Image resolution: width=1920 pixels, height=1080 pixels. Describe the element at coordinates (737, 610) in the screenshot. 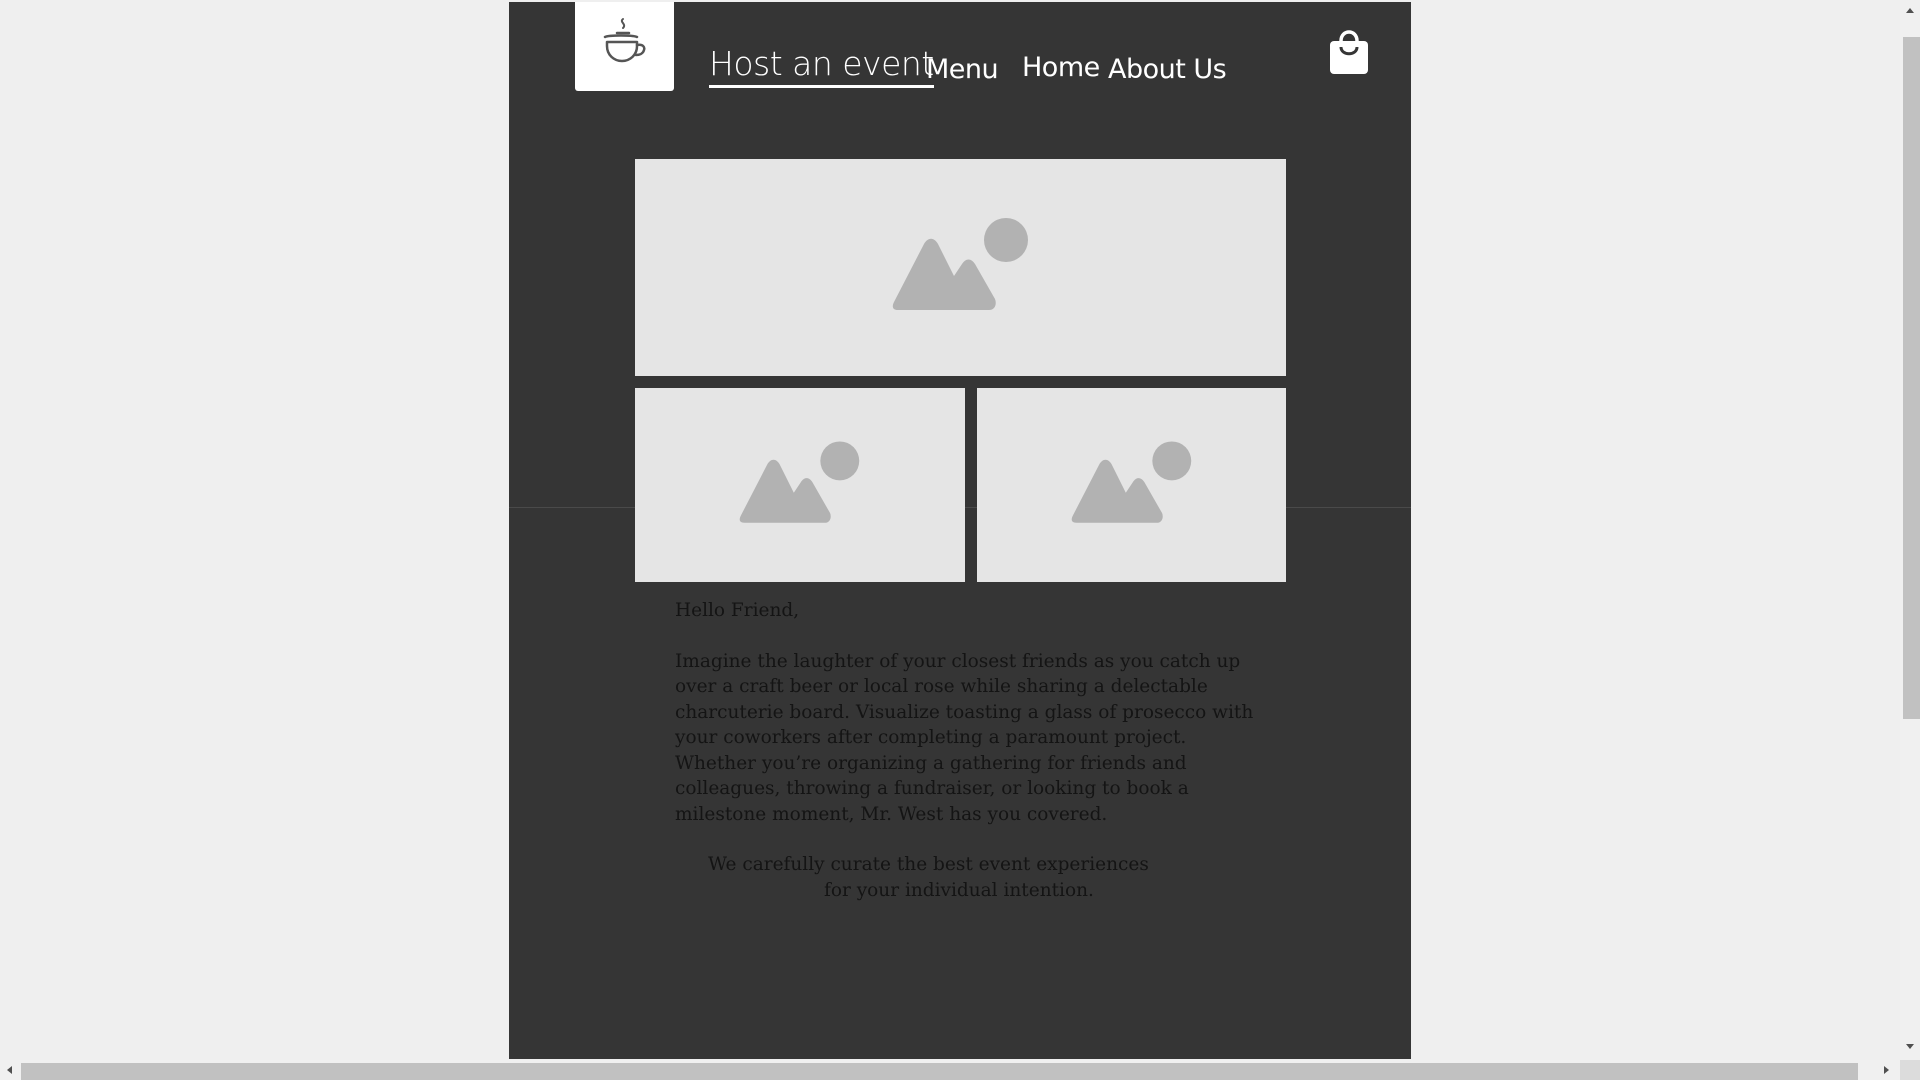

I see `greeting: Hello Friend,` at that location.